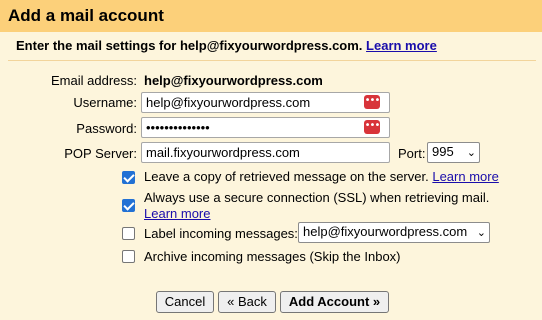 The height and width of the screenshot is (320, 542). Describe the element at coordinates (94, 80) in the screenshot. I see `email-label: Email address:` at that location.